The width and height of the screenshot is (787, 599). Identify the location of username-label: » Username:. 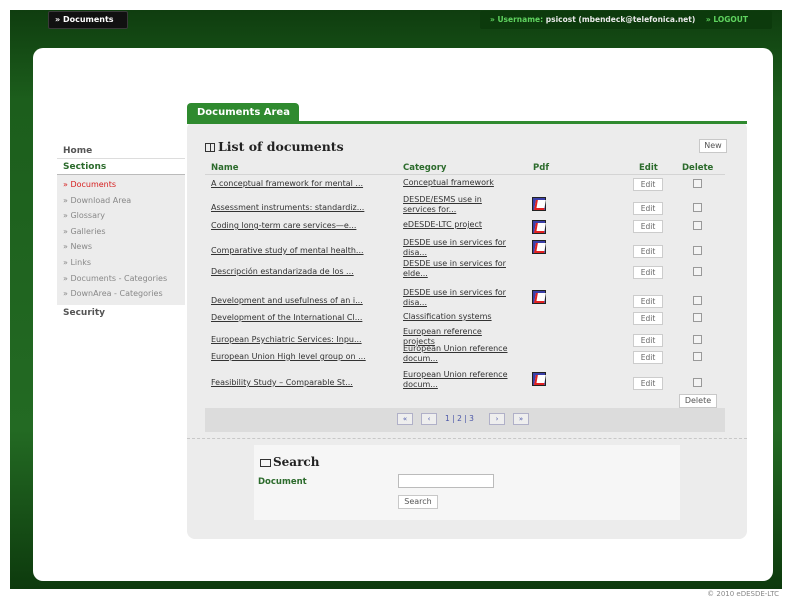
(517, 19).